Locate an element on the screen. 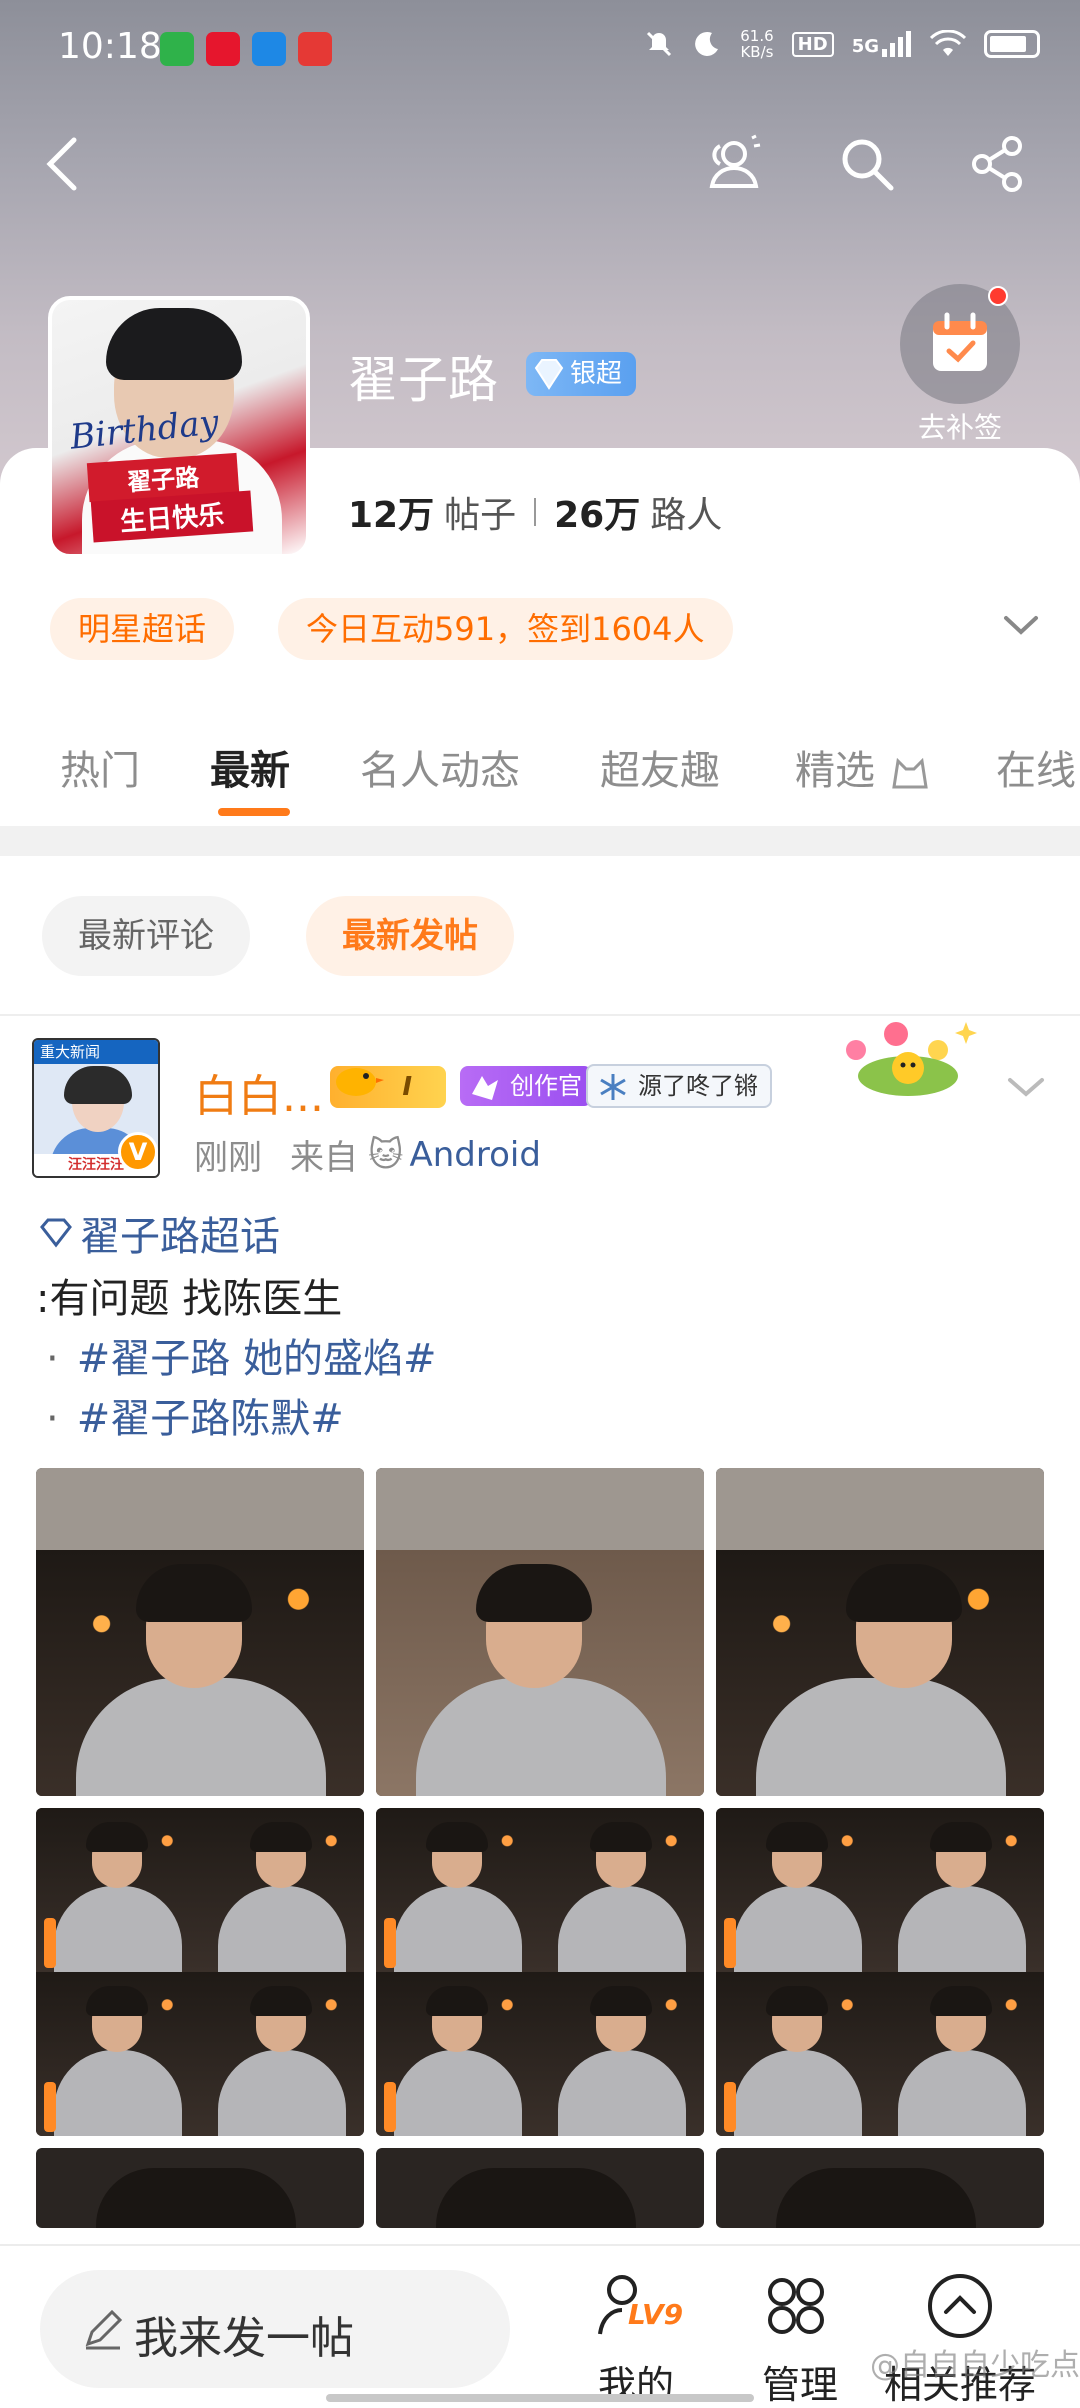 Image resolution: width=1080 pixels, height=2408 pixels. activity-chip: 今日互动591，签到1604人 is located at coordinates (505, 629).